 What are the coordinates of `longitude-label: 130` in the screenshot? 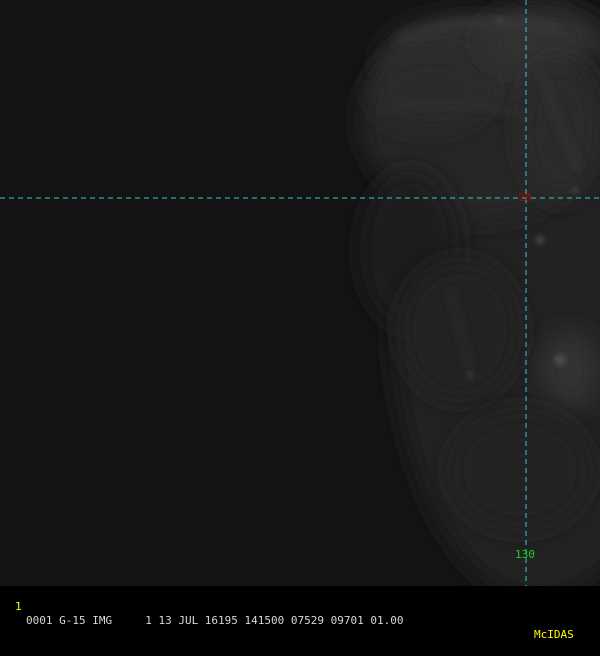 It's located at (525, 554).